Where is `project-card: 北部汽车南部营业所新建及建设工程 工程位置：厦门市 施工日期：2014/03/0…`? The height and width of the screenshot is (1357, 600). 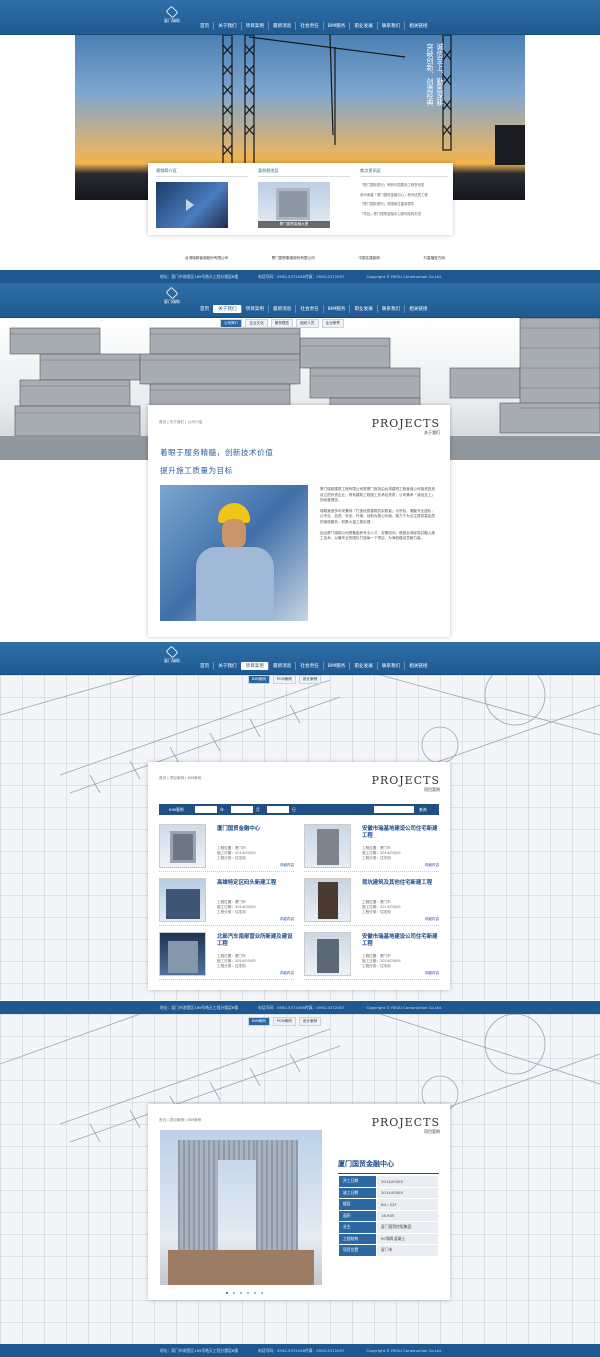
project-card: 北部汽车南部营业所新建及建设工程 工程位置：厦门市 施工日期：2014/03/0… is located at coordinates (226, 956).